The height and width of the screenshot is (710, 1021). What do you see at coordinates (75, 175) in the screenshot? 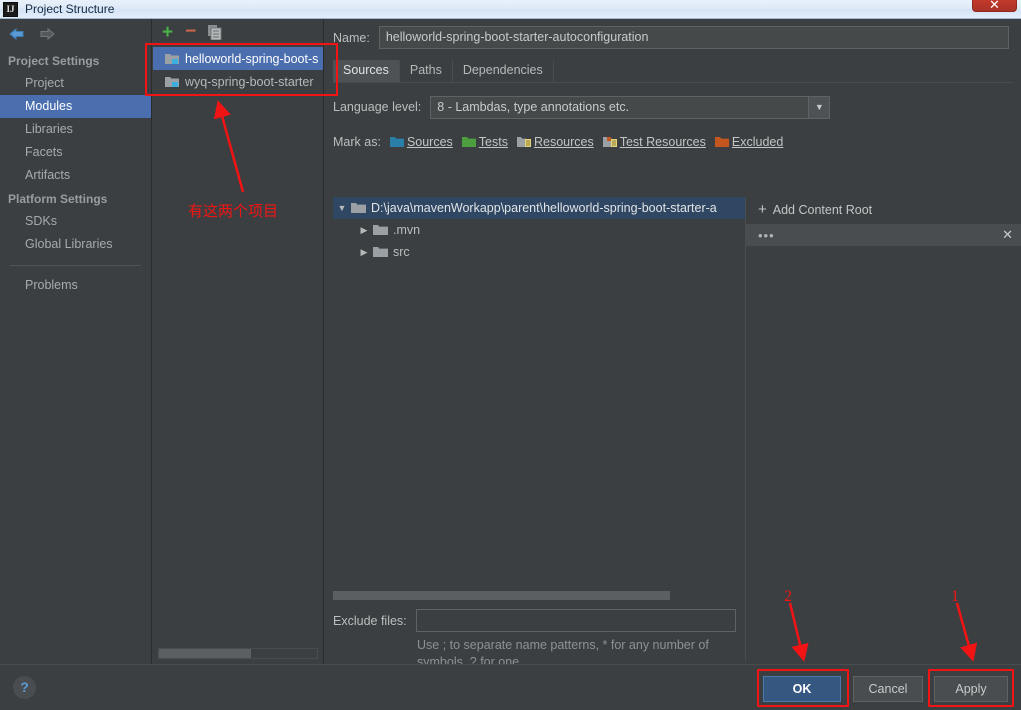
I see `sidebar-item-artifacts: Artifacts` at bounding box center [75, 175].